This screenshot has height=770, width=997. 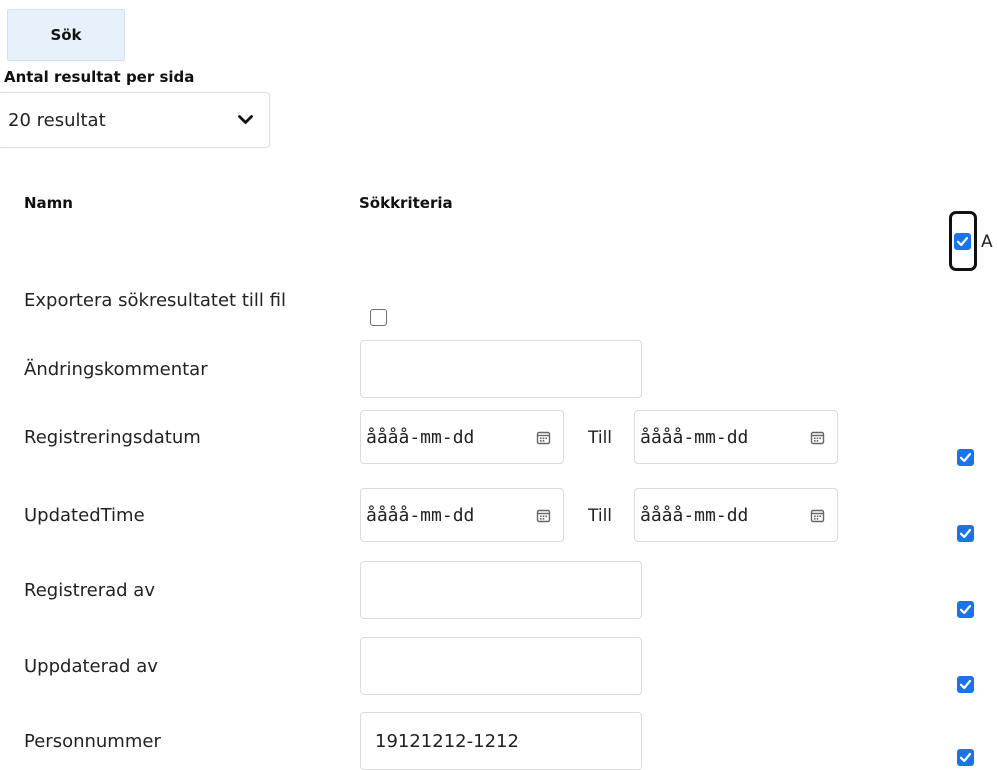 What do you see at coordinates (245, 119) in the screenshot?
I see `chevron-down-icon` at bounding box center [245, 119].